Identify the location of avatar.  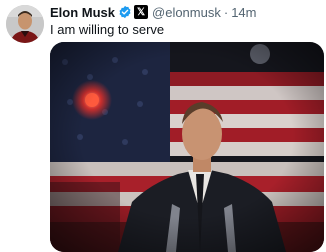
(25, 24).